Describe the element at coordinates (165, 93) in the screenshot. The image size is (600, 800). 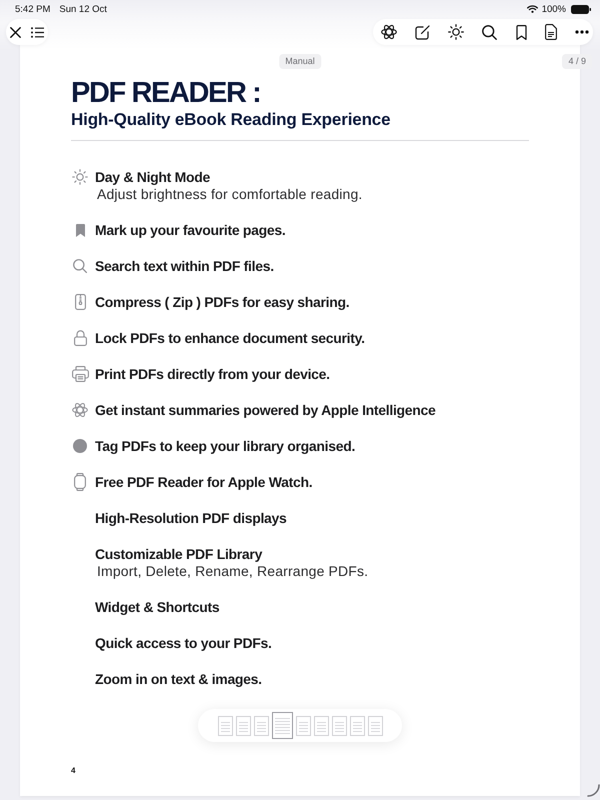
I see `document-title: PDF READER :` at that location.